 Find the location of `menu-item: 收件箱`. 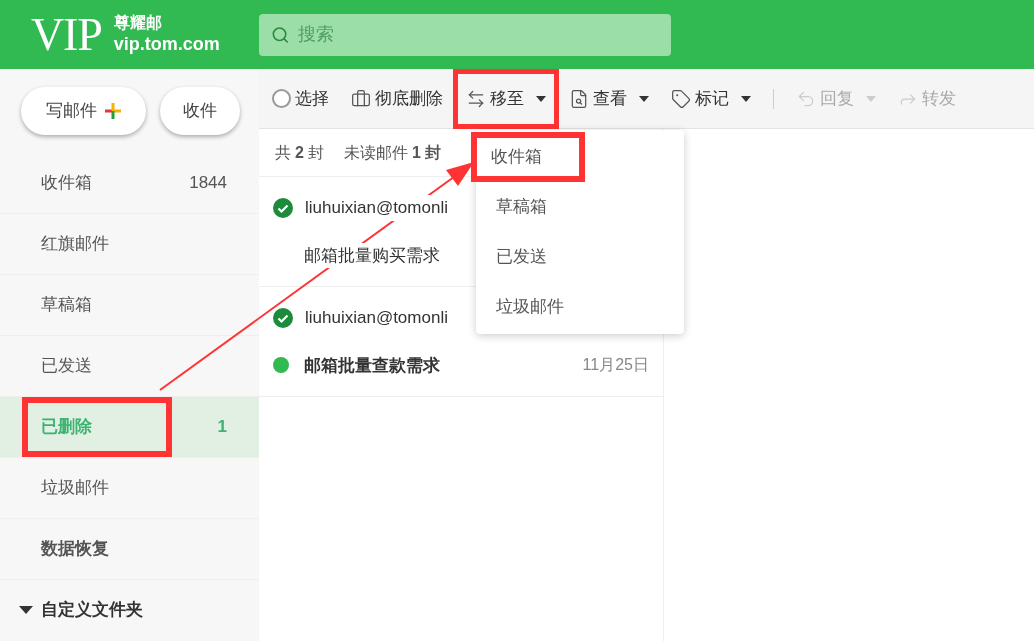

menu-item: 收件箱 is located at coordinates (528, 157).